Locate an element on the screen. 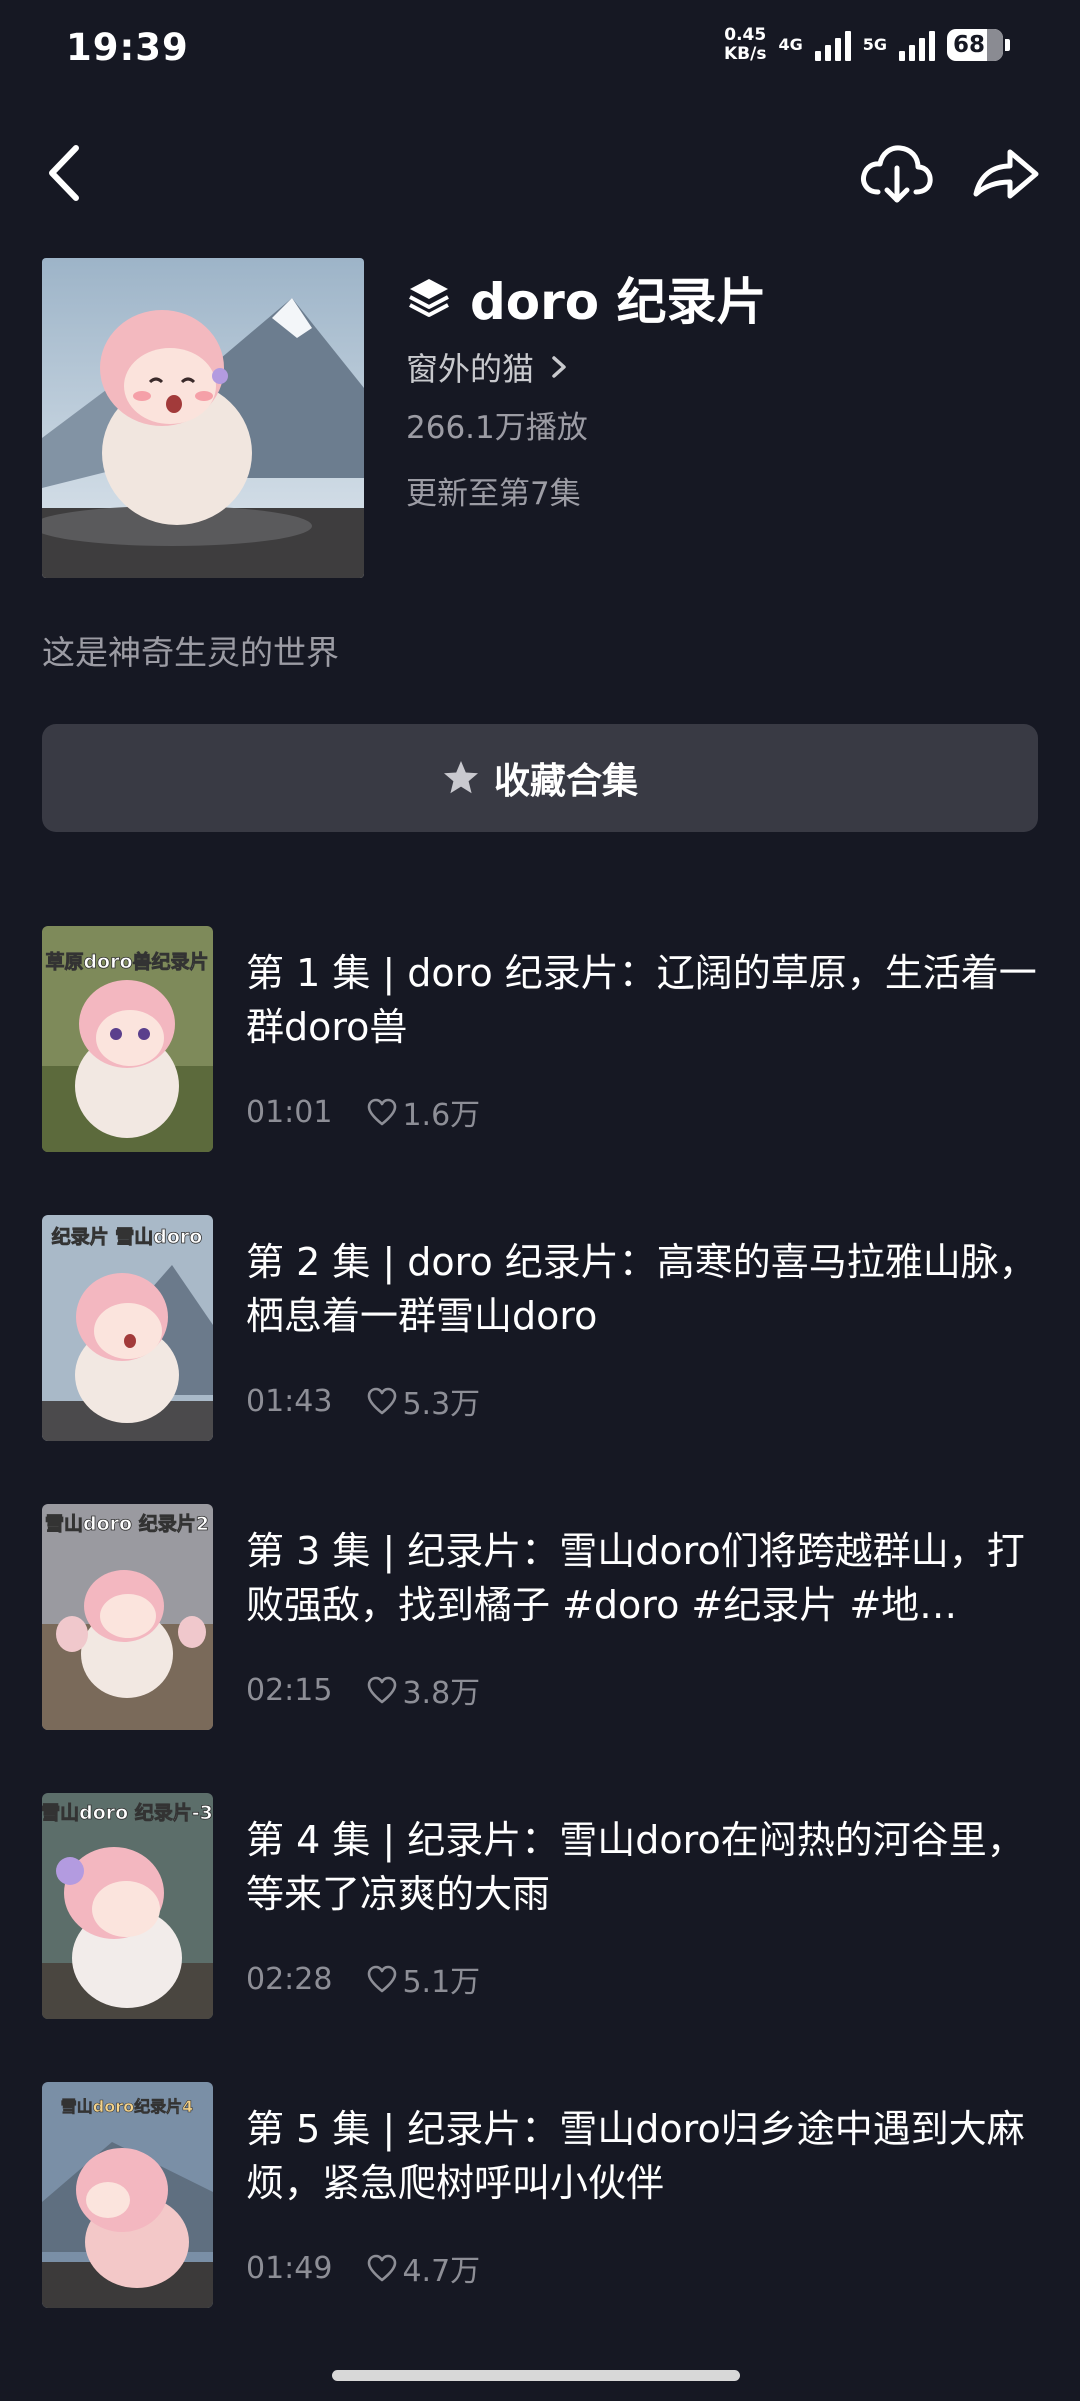 The image size is (1080, 2401). episode-meta: 02:28 5.1万 is located at coordinates (363, 1979).